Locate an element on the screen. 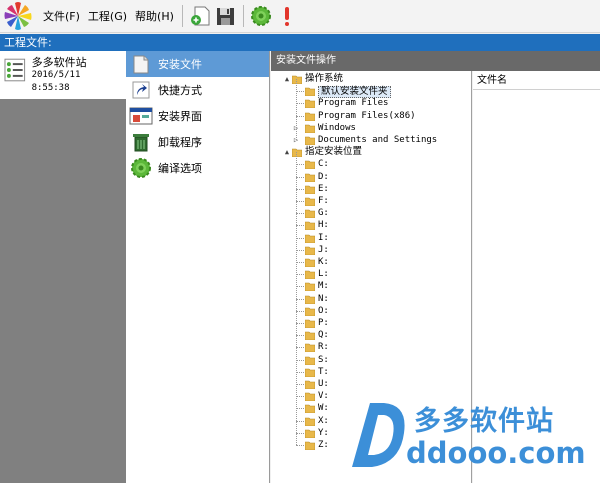 The height and width of the screenshot is (483, 600). tree-node-label: O: is located at coordinates (323, 310).